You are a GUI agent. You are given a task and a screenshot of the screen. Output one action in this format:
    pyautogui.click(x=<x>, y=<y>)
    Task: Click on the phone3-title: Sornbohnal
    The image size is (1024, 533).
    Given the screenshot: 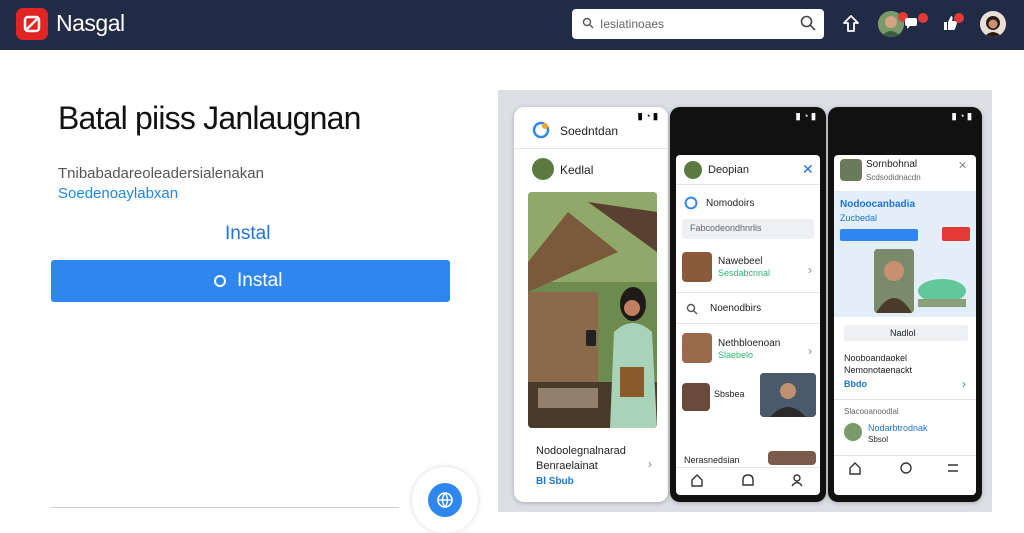 What is the action you would take?
    pyautogui.click(x=892, y=164)
    